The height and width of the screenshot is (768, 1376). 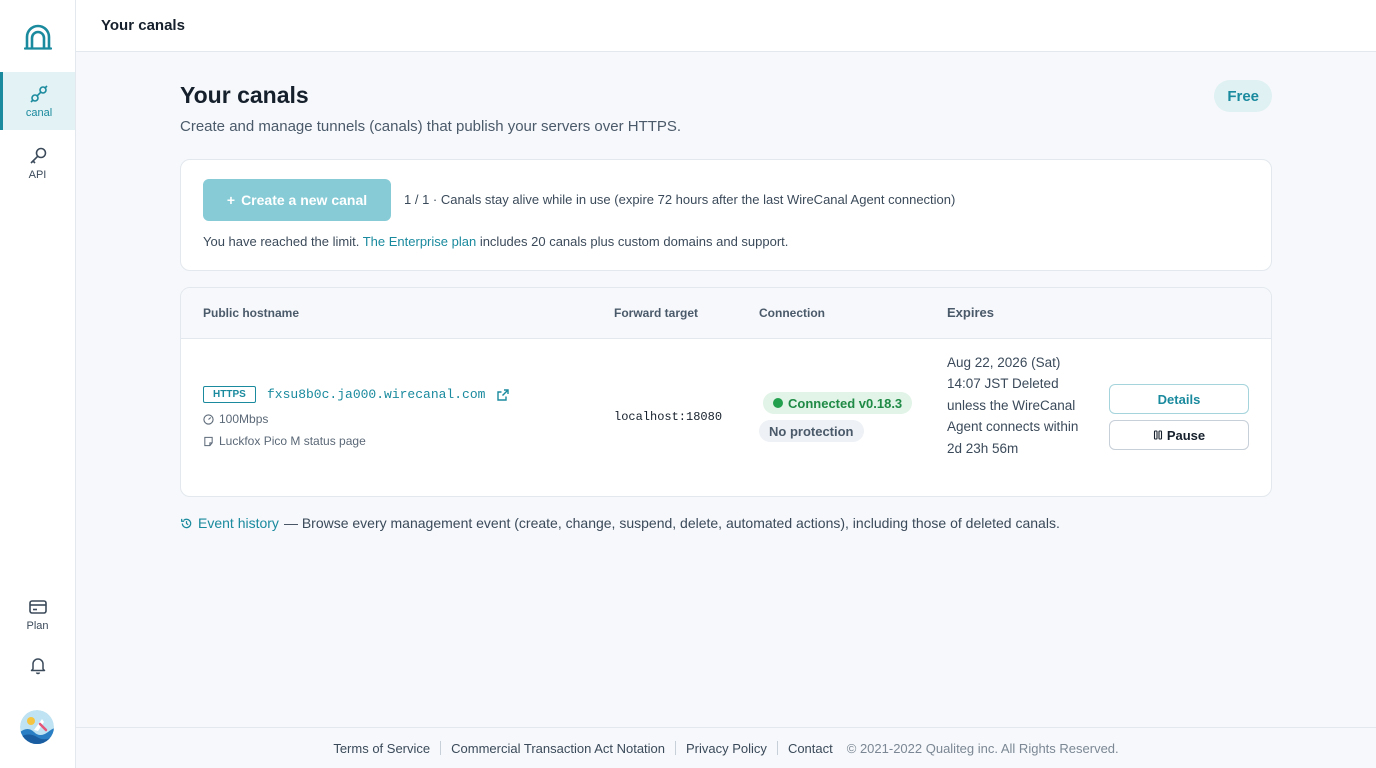 What do you see at coordinates (810, 748) in the screenshot?
I see `footer-link-contact: Contact` at bounding box center [810, 748].